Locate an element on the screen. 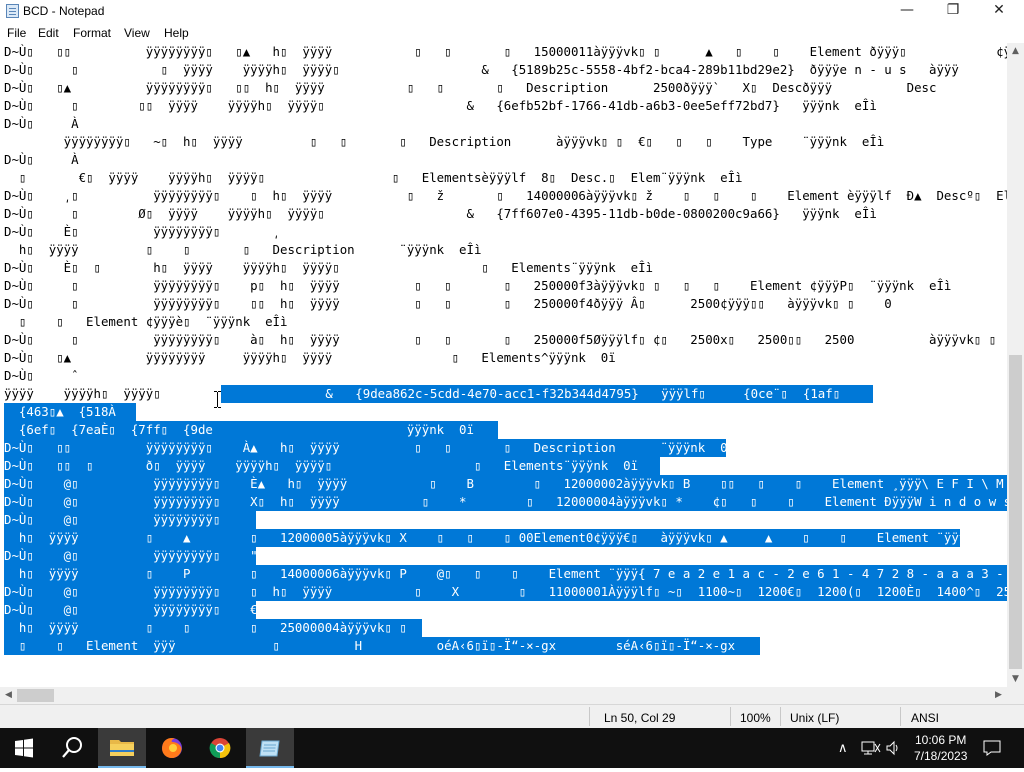 The width and height of the screenshot is (1024, 772). selected-text: D~Ù▯ @▯ ÿÿÿÿÿÿÿÿ▯ " is located at coordinates (131, 555).